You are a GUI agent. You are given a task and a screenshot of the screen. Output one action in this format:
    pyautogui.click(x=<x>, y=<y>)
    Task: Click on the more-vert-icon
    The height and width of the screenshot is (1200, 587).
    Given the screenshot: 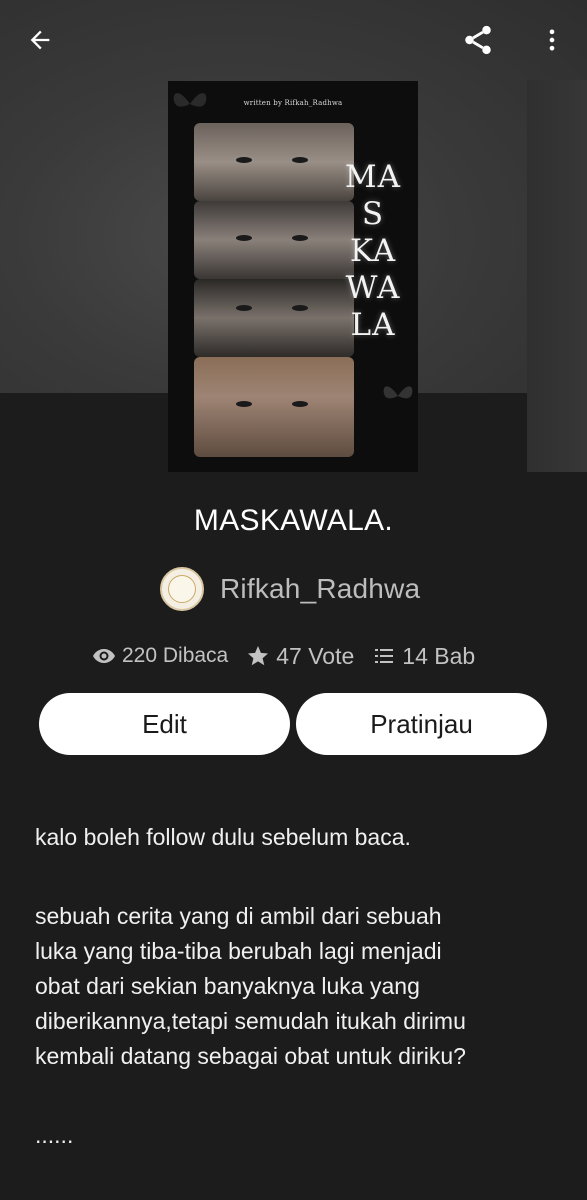 What is the action you would take?
    pyautogui.click(x=552, y=40)
    